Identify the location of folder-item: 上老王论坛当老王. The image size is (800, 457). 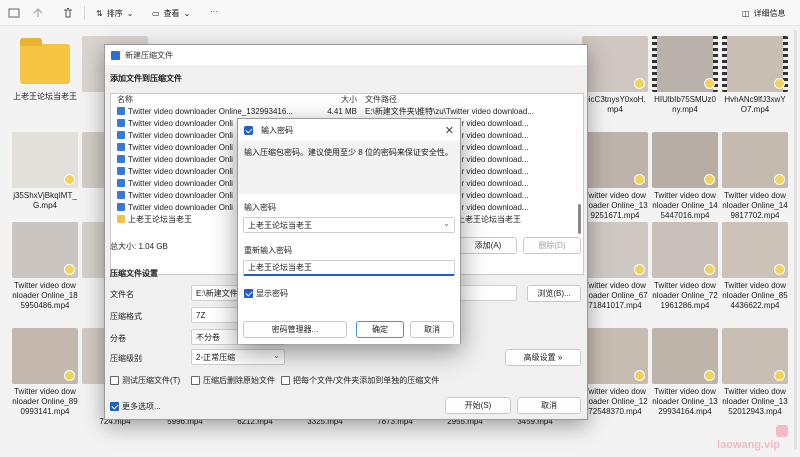
(45, 69).